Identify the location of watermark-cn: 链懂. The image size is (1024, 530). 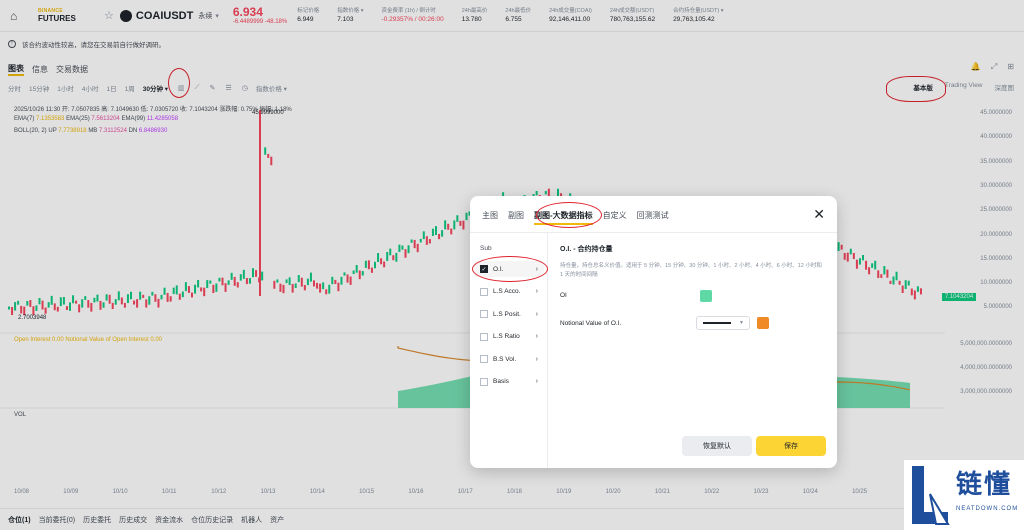
(984, 484).